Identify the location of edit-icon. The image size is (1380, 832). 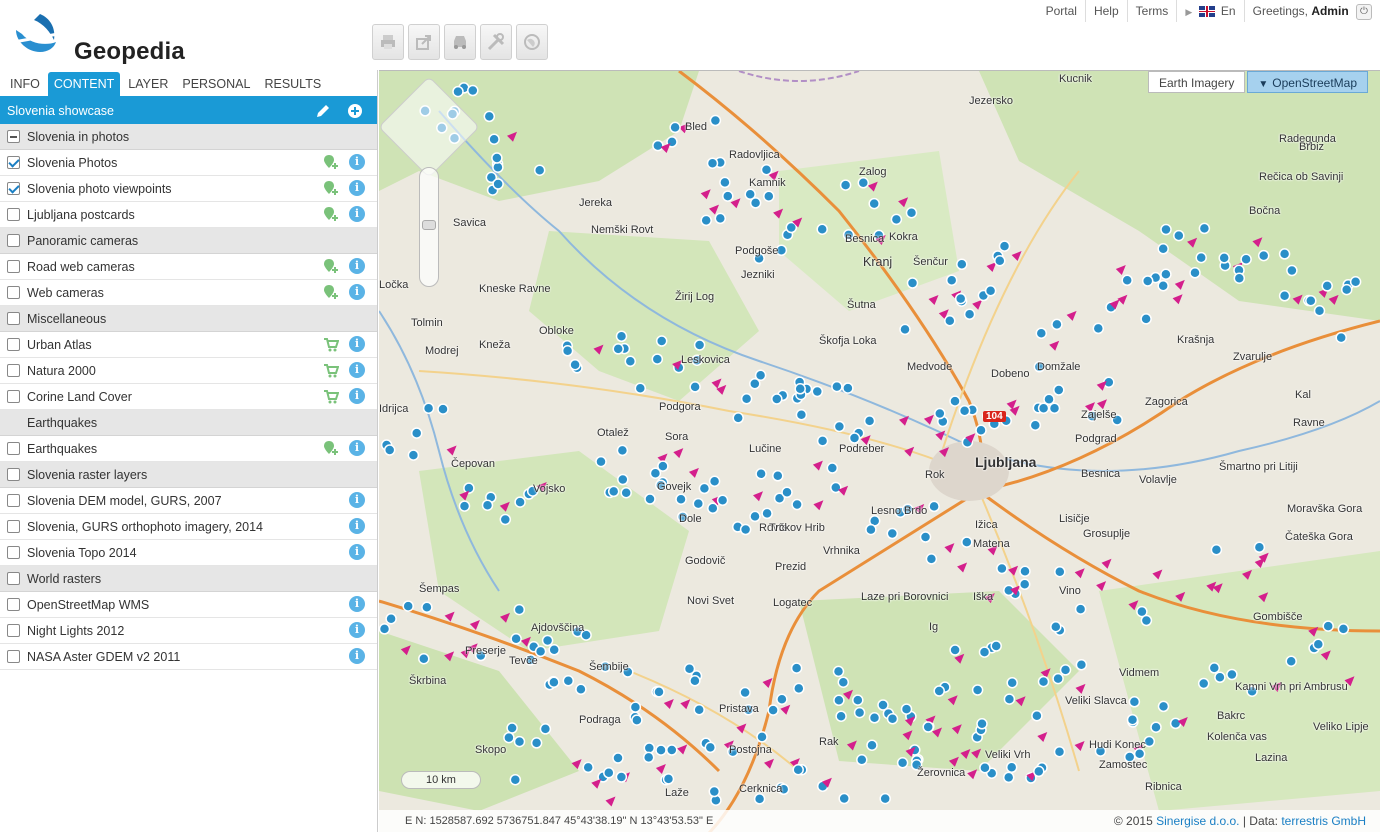
(323, 111).